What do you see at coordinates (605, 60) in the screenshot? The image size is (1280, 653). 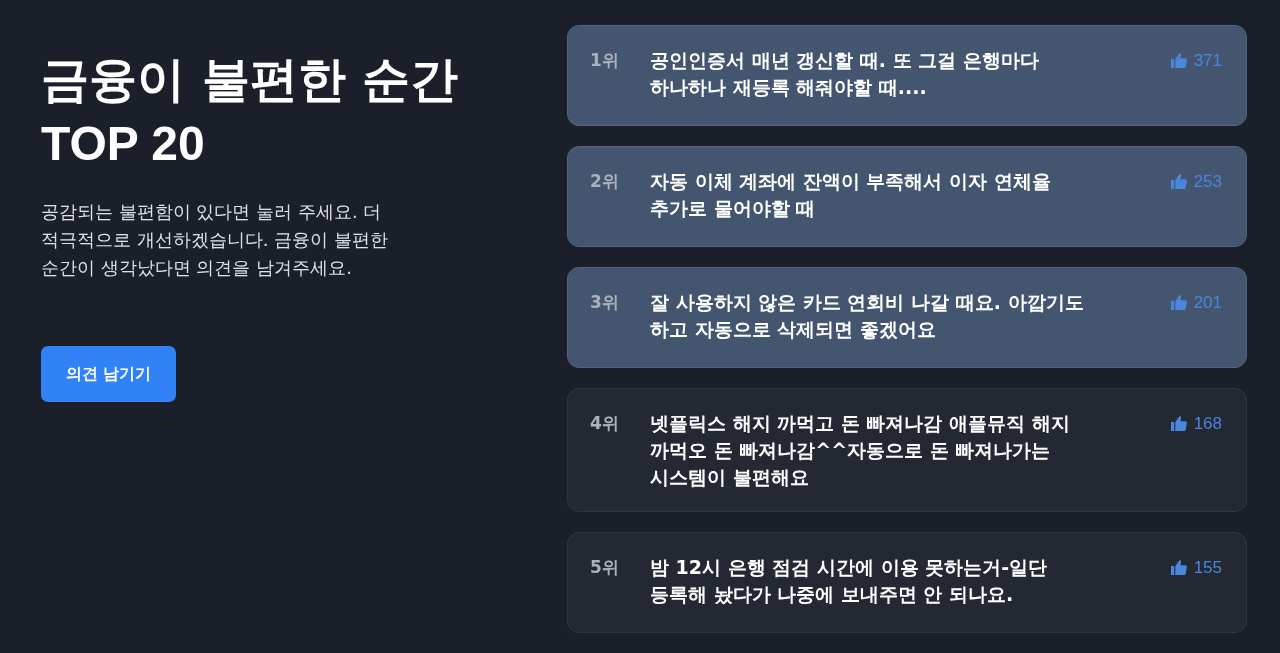 I see `rank-label: 1위` at bounding box center [605, 60].